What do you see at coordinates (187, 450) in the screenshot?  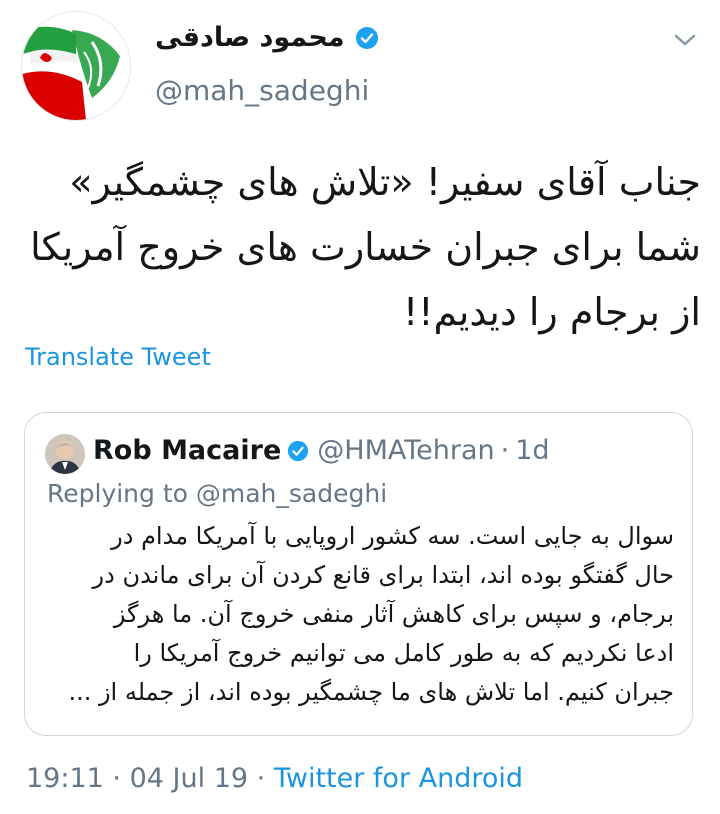 I see `quoted-author-name: Rob Macaire` at bounding box center [187, 450].